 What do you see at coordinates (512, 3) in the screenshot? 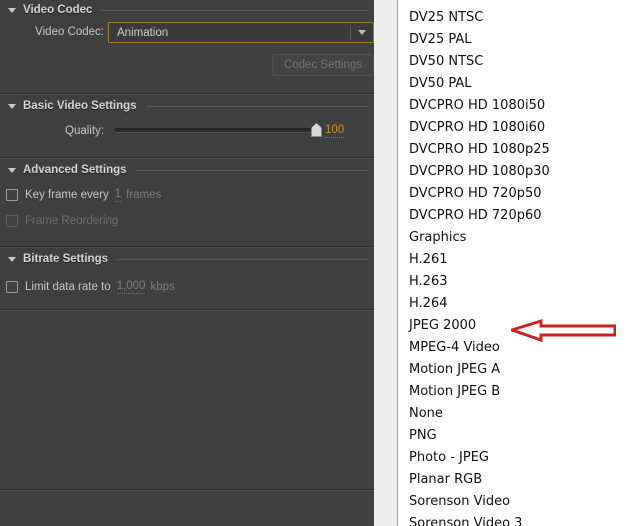
I see `dropdown-item: DVCPRO50 PAL` at bounding box center [512, 3].